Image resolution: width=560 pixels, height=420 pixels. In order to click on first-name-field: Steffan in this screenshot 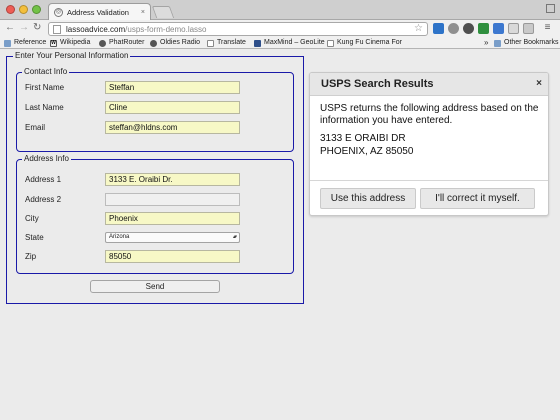, I will do `click(172, 87)`.